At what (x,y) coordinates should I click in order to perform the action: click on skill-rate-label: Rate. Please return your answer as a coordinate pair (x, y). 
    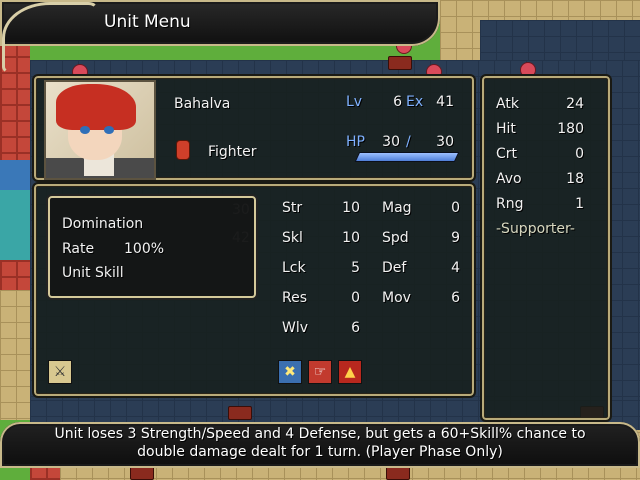
    Looking at the image, I should click on (78, 249).